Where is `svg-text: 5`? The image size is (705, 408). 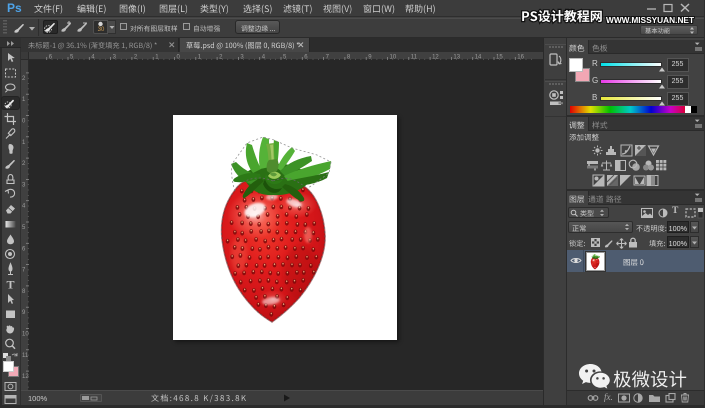 svg-text: 5 is located at coordinates (24, 228).